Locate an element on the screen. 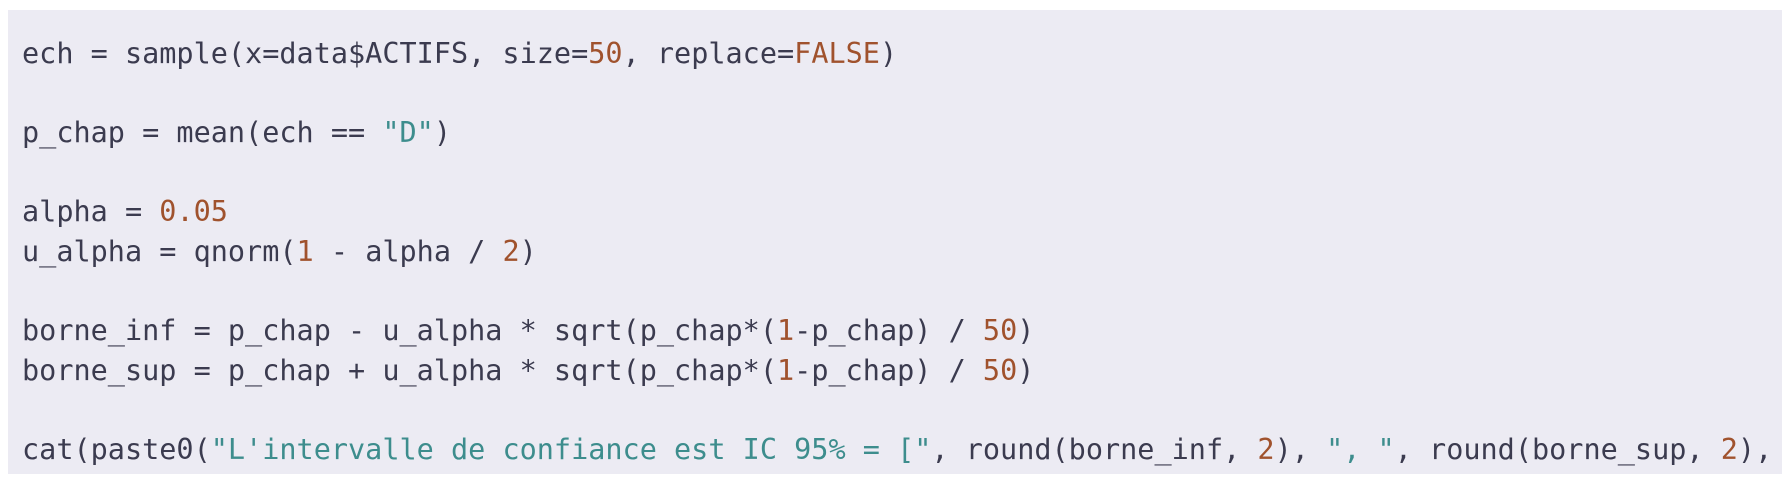 Image resolution: width=1790 pixels, height=486 pixels. code-token-plain: u_alpha = qnorm( is located at coordinates (159, 251).